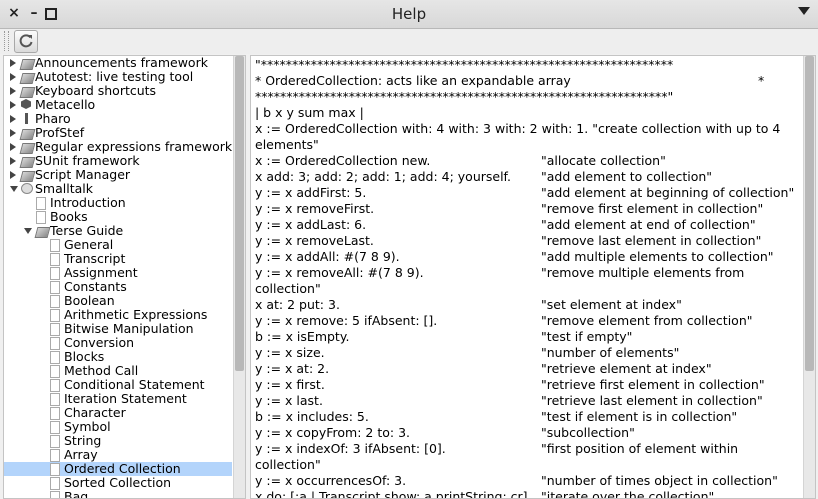 The height and width of the screenshot is (499, 818). What do you see at coordinates (651, 240) in the screenshot?
I see `code-comment: "remove last element in collection"` at bounding box center [651, 240].